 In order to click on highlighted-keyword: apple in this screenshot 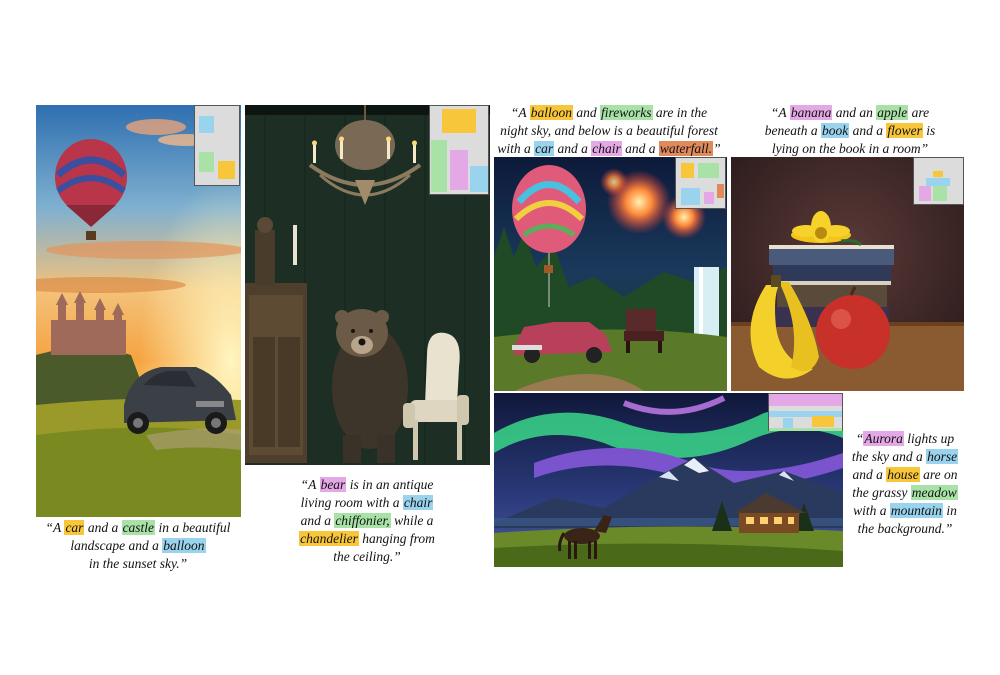, I will do `click(892, 112)`.